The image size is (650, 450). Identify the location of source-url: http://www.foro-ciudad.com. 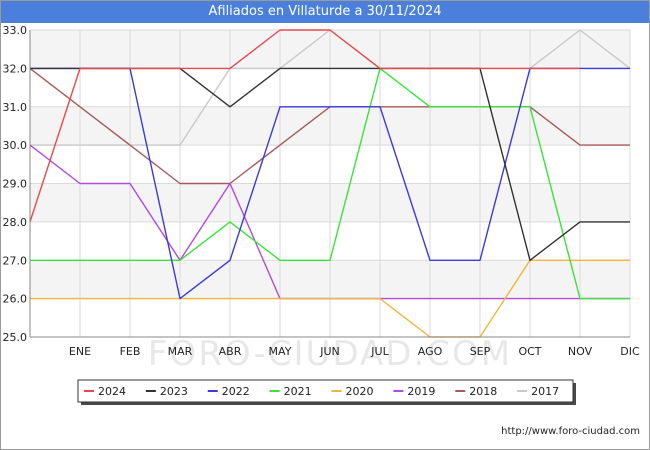
(570, 431).